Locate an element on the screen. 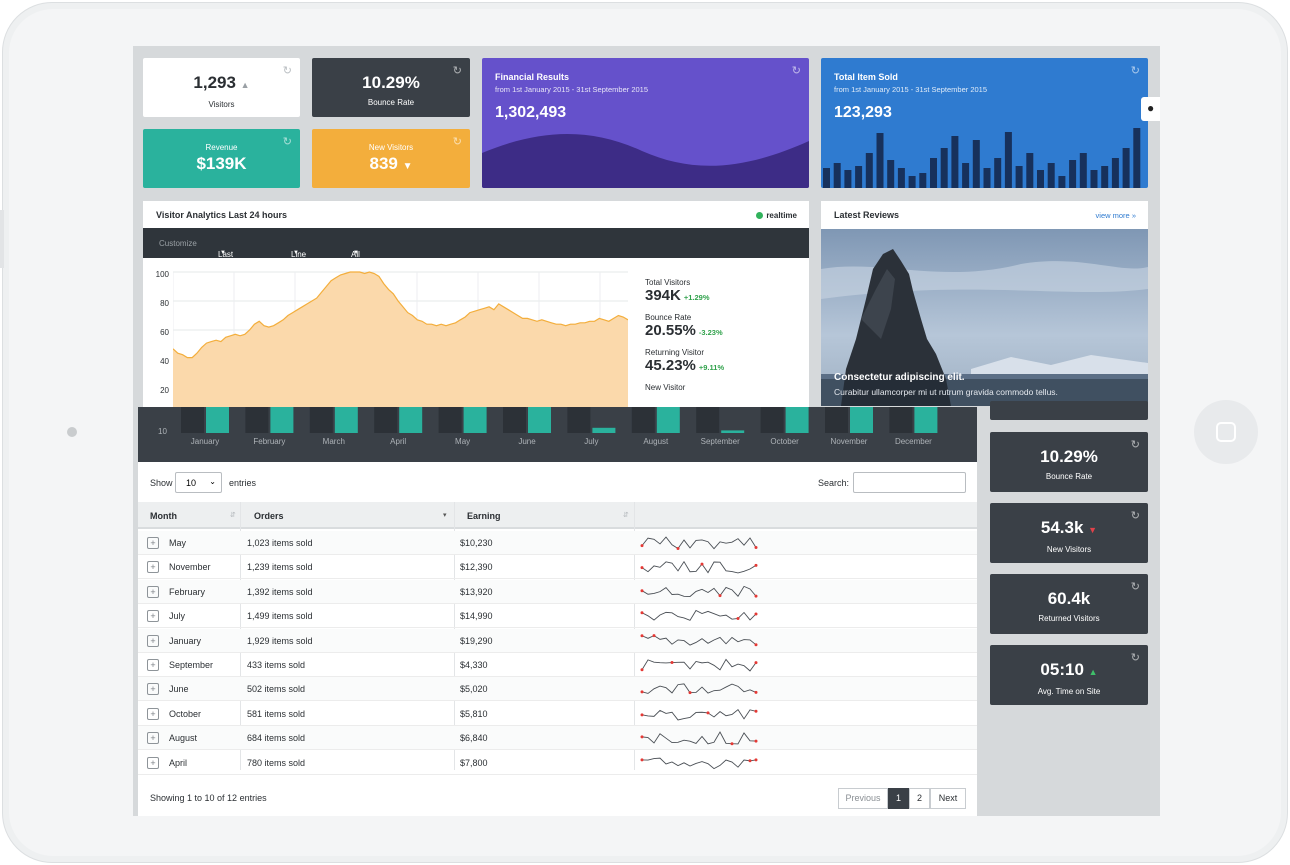 The image size is (1290, 865). live-dot-icon is located at coordinates (760, 215).